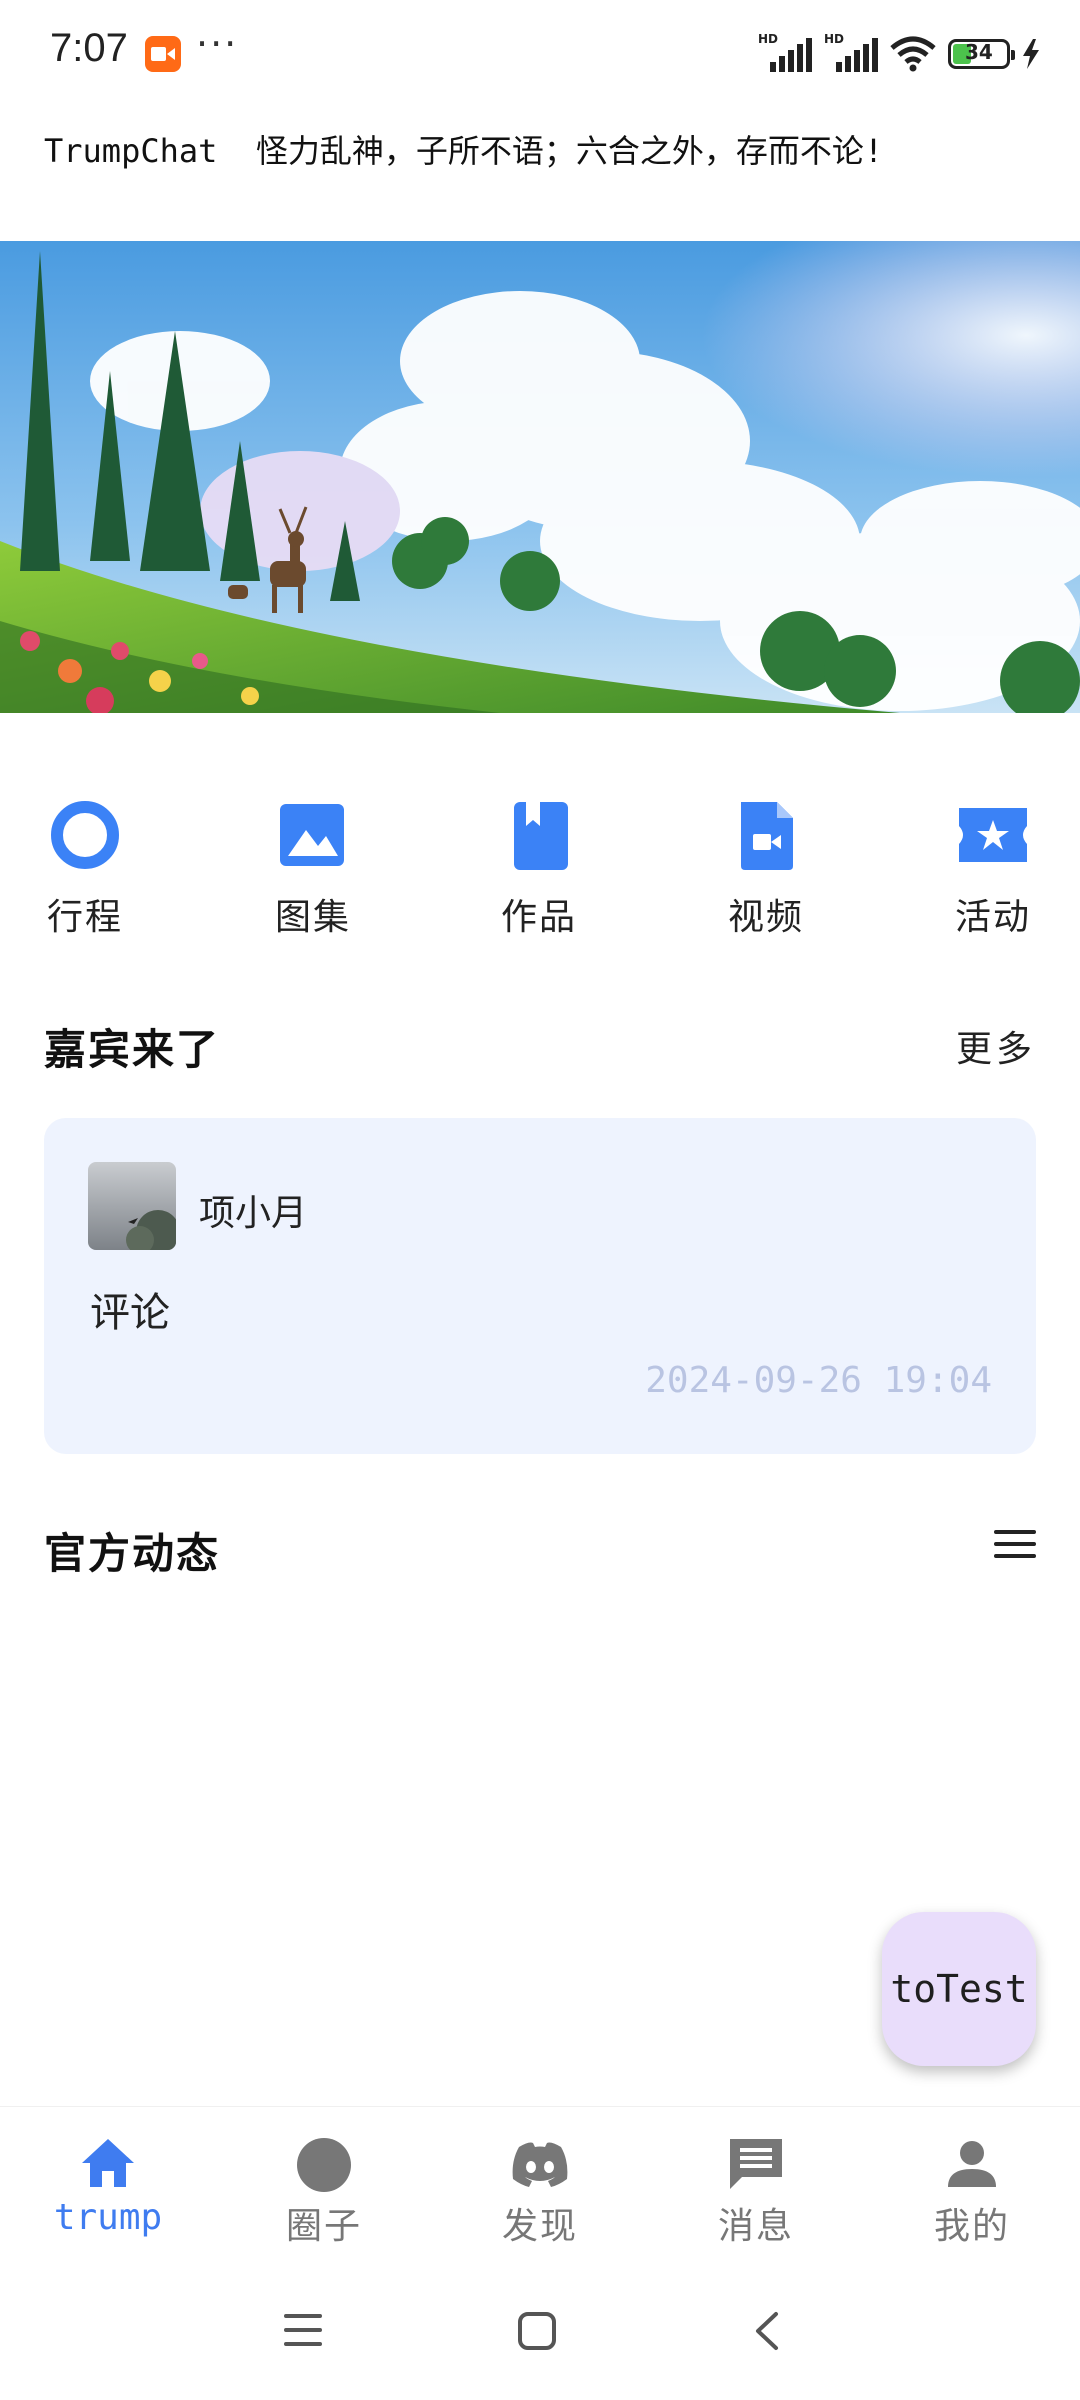 Image resolution: width=1080 pixels, height=2400 pixels. Describe the element at coordinates (972, 2191) in the screenshot. I see `bottom-nav-me: 我的` at that location.